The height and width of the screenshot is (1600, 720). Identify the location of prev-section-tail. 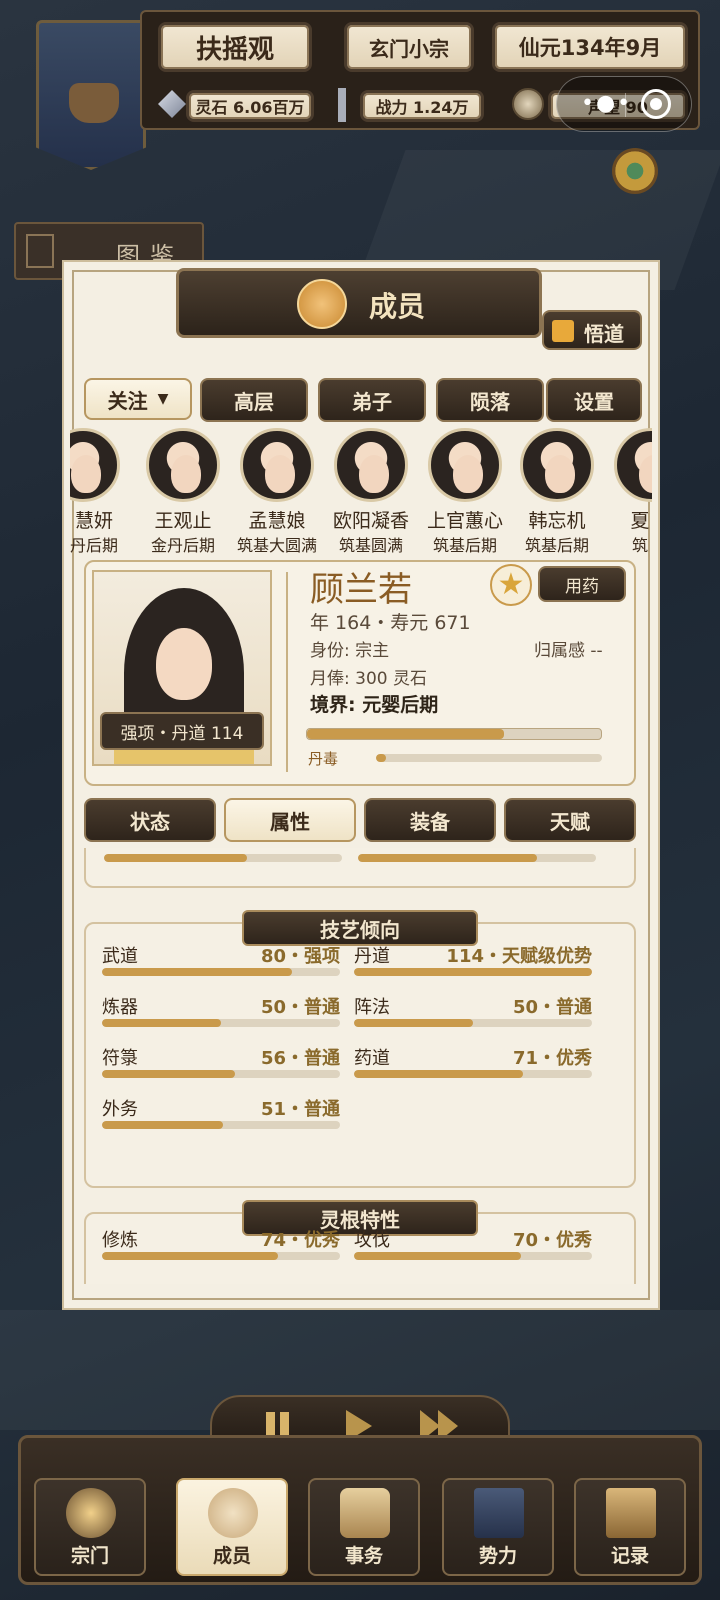
(360, 868).